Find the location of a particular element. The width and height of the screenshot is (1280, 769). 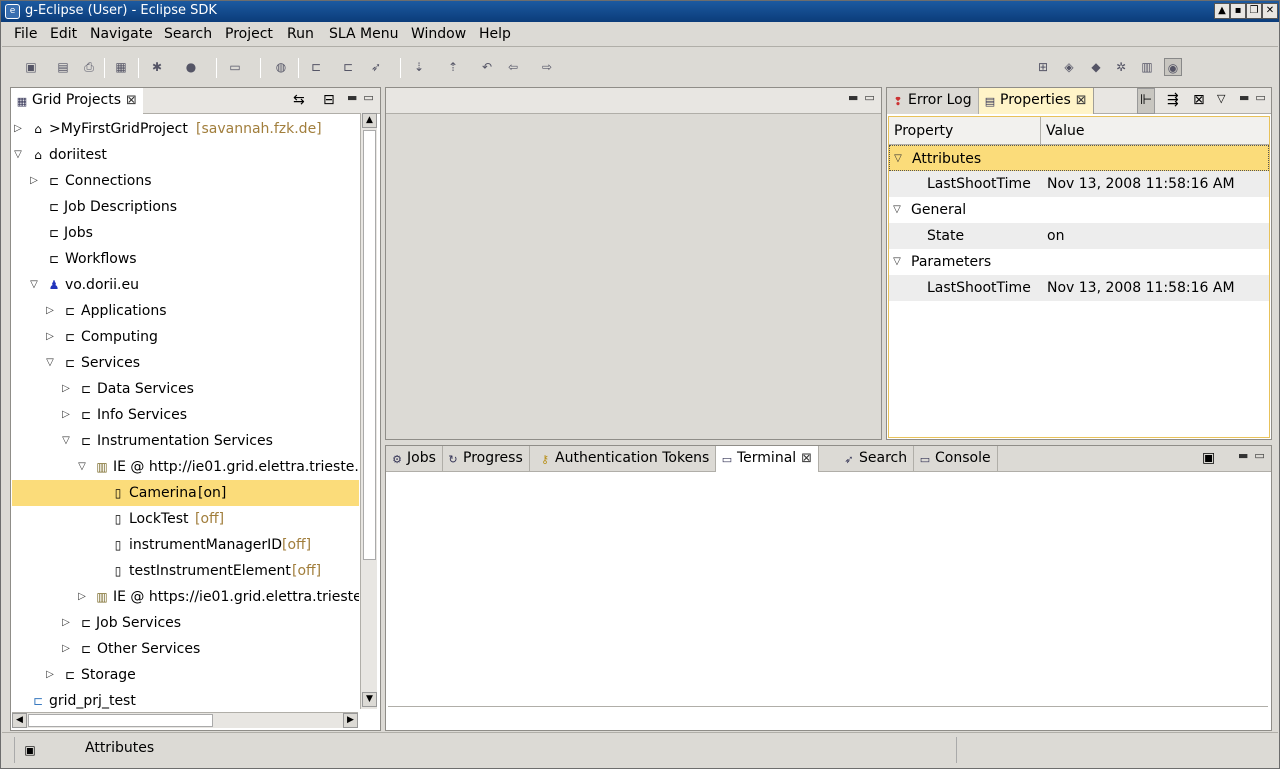

scroll-down-icon: ▼ is located at coordinates (369, 699).